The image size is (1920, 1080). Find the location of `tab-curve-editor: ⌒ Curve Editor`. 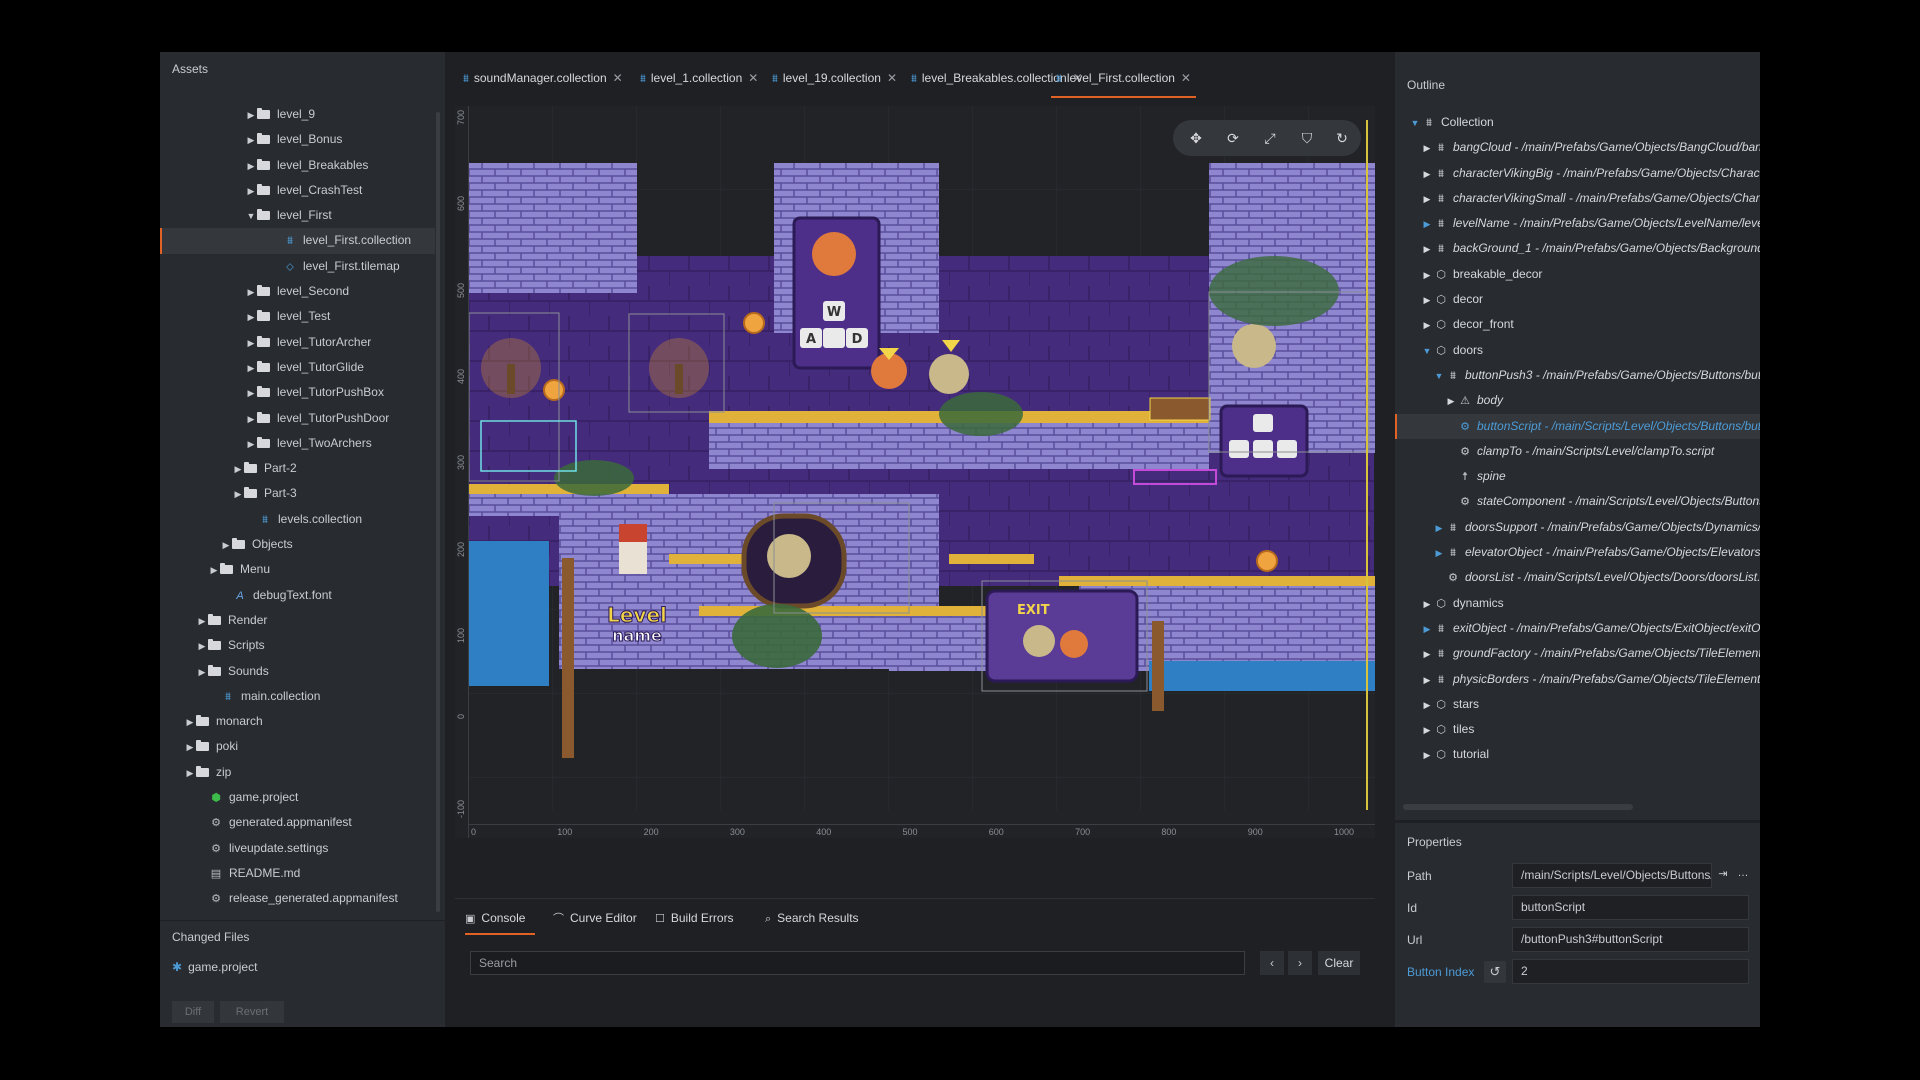

tab-curve-editor: ⌒ Curve Editor is located at coordinates (595, 920).